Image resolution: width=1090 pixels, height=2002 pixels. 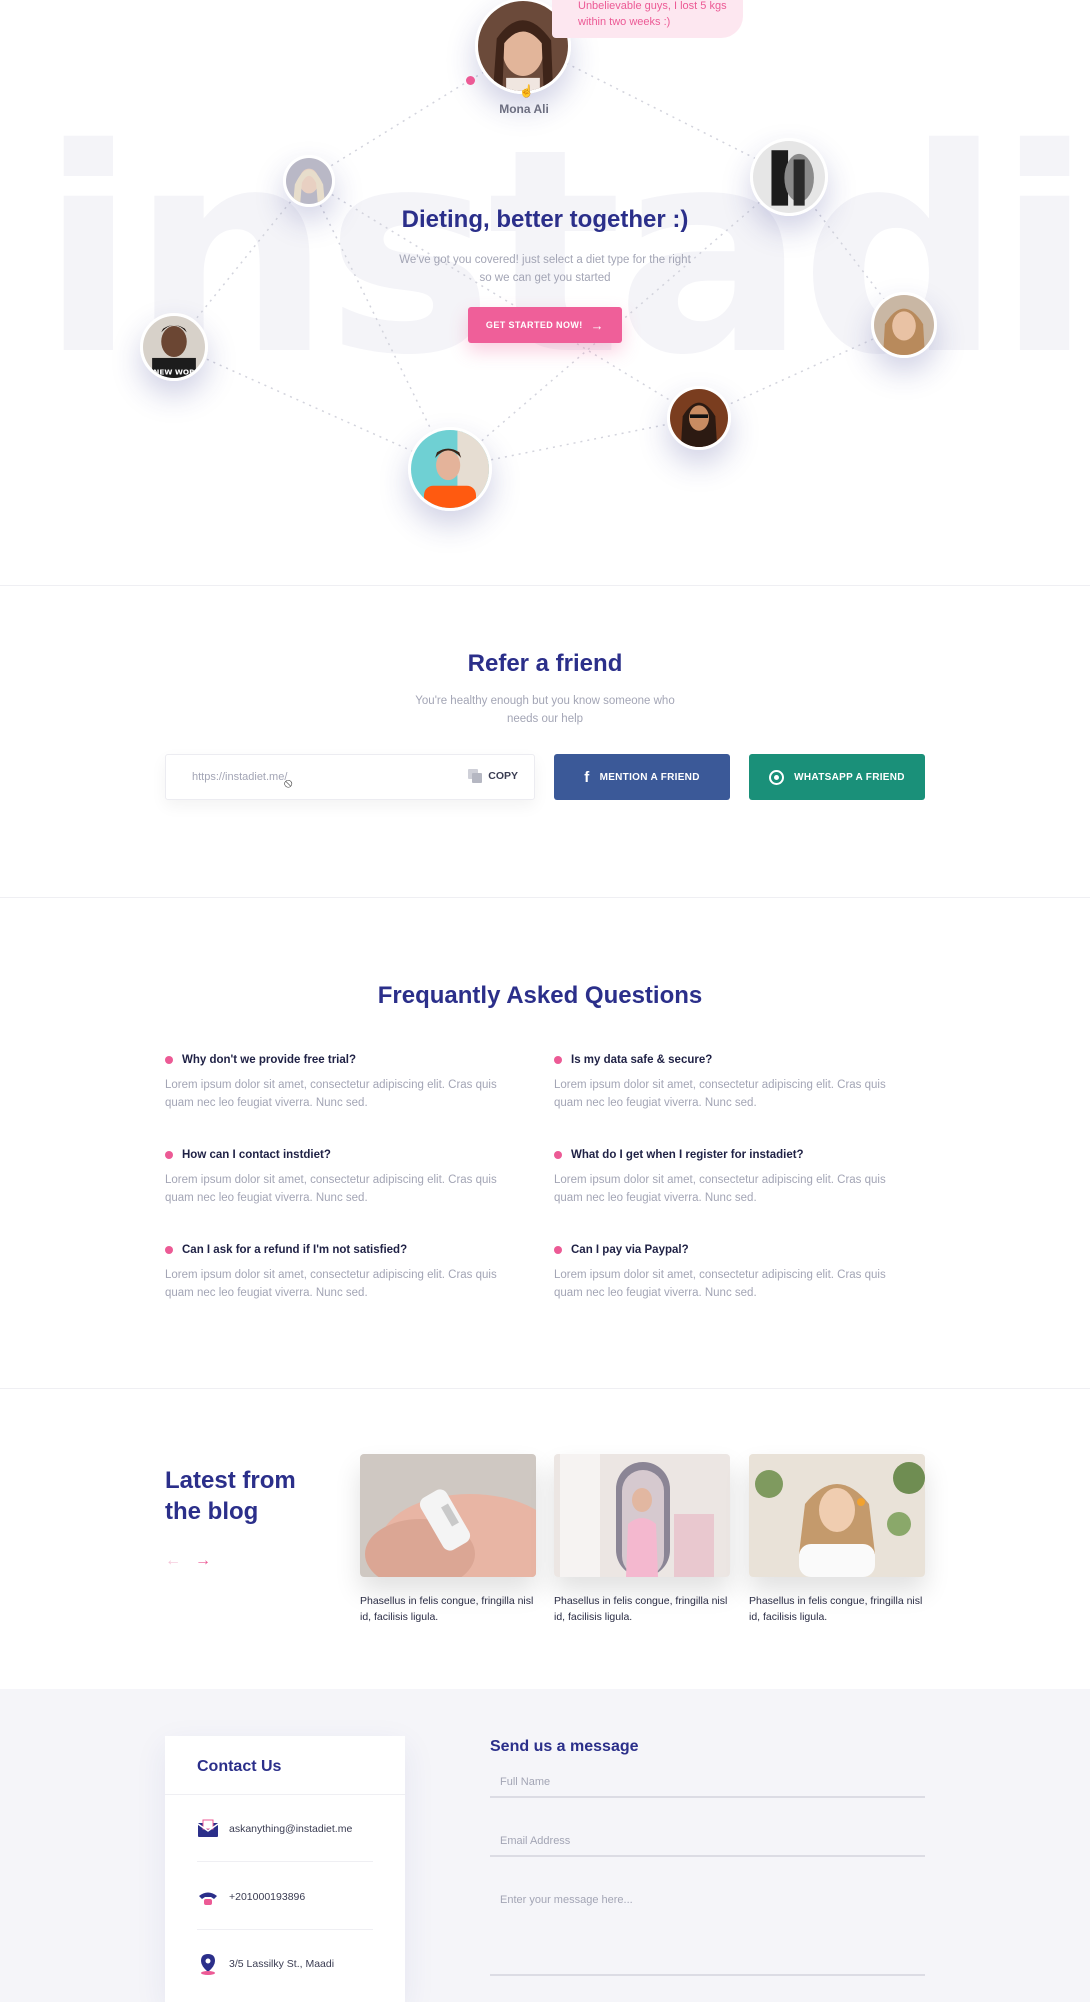 I want to click on facebook-icon: f, so click(x=587, y=777).